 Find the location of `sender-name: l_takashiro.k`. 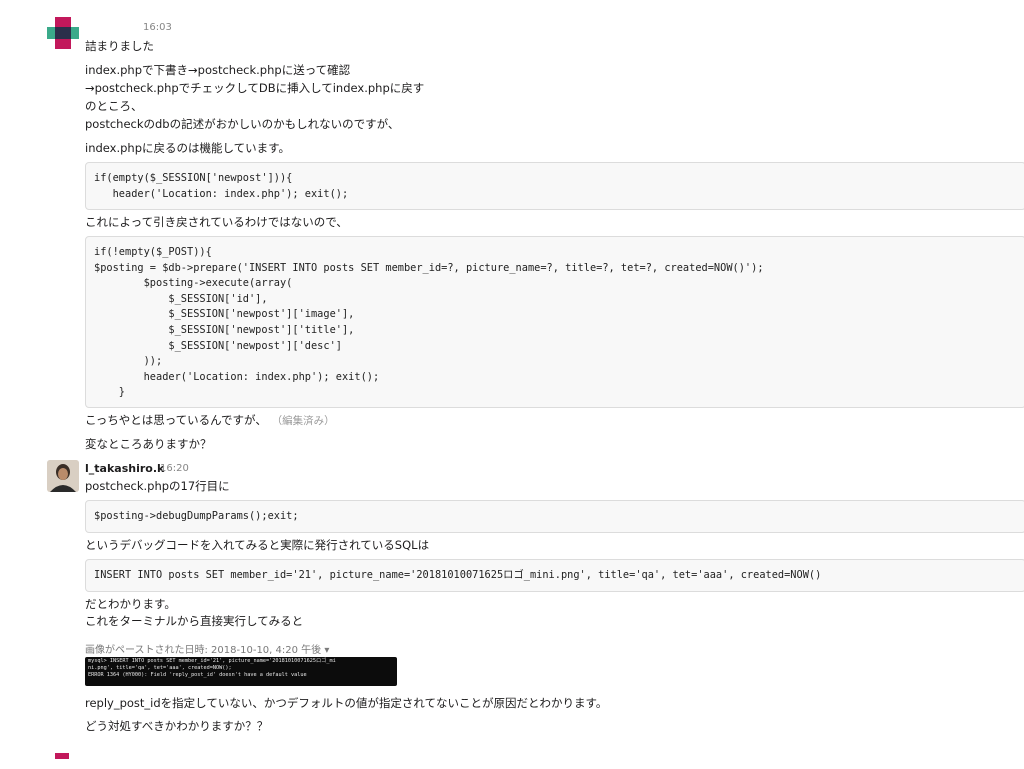

sender-name: l_takashiro.k is located at coordinates (124, 468).